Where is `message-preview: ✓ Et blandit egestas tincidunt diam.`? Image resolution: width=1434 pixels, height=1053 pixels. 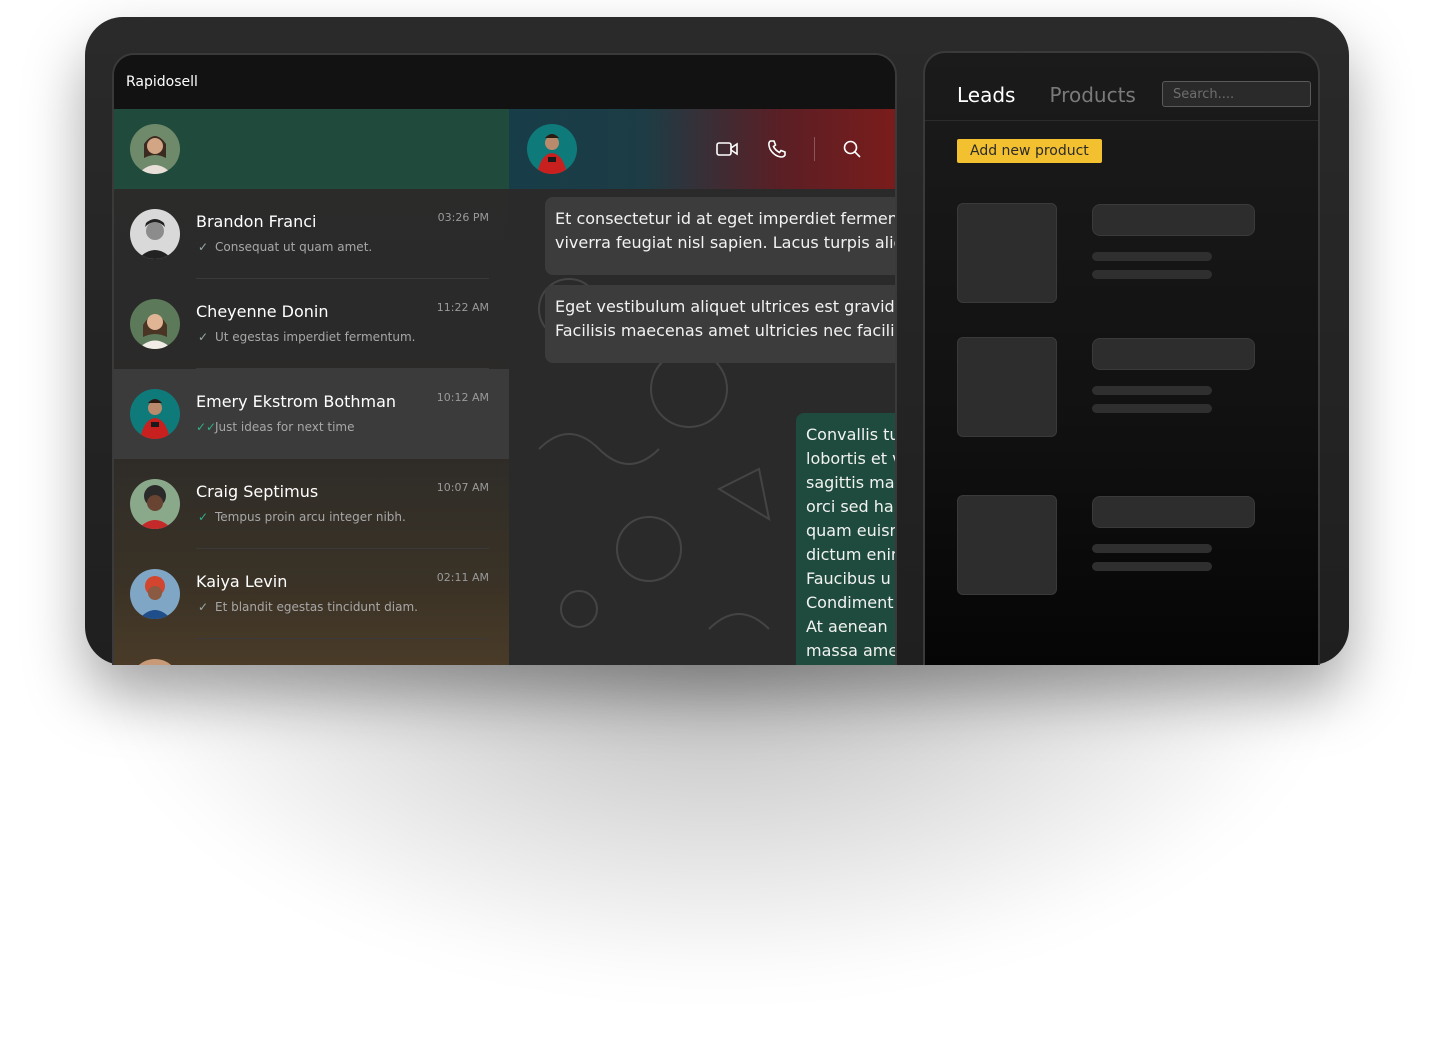 message-preview: ✓ Et blandit egestas tincidunt diam. is located at coordinates (307, 607).